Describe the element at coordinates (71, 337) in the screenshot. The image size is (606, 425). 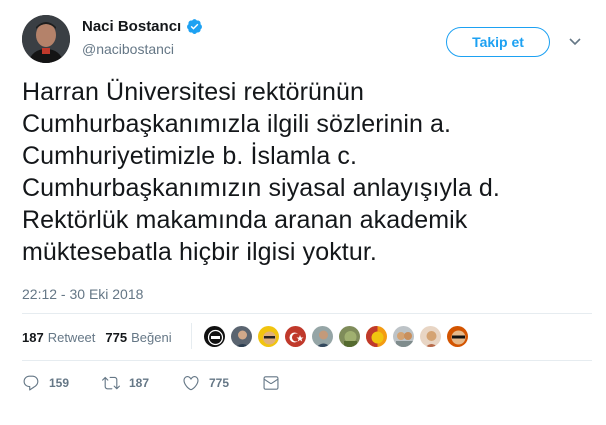
I see `retweet-stat-label: Retweet` at that location.